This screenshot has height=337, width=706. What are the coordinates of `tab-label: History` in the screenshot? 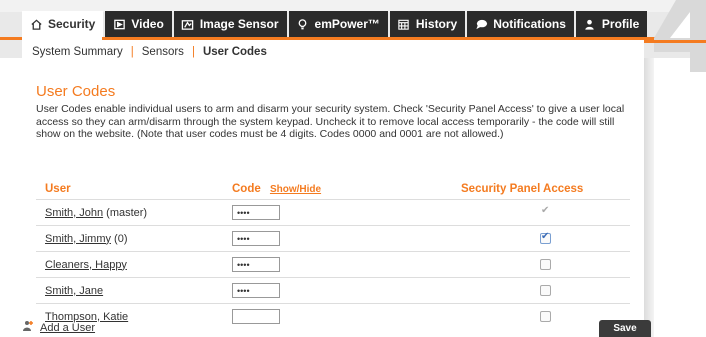 It's located at (436, 24).